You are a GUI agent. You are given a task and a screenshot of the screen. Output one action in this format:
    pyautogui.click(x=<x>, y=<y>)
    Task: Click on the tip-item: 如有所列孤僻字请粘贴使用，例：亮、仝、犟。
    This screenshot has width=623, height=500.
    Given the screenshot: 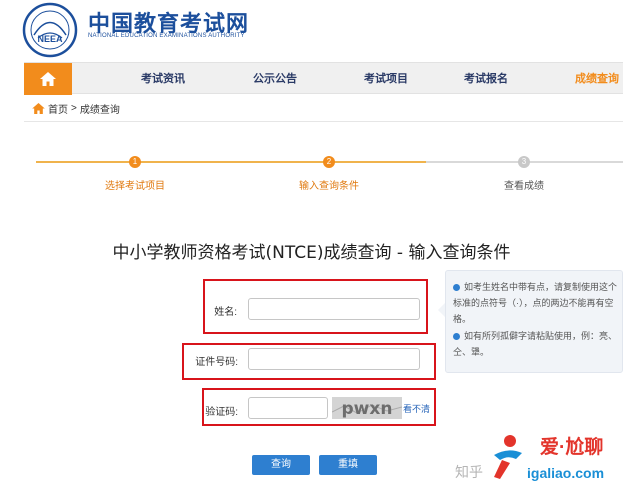 What is the action you would take?
    pyautogui.click(x=537, y=344)
    